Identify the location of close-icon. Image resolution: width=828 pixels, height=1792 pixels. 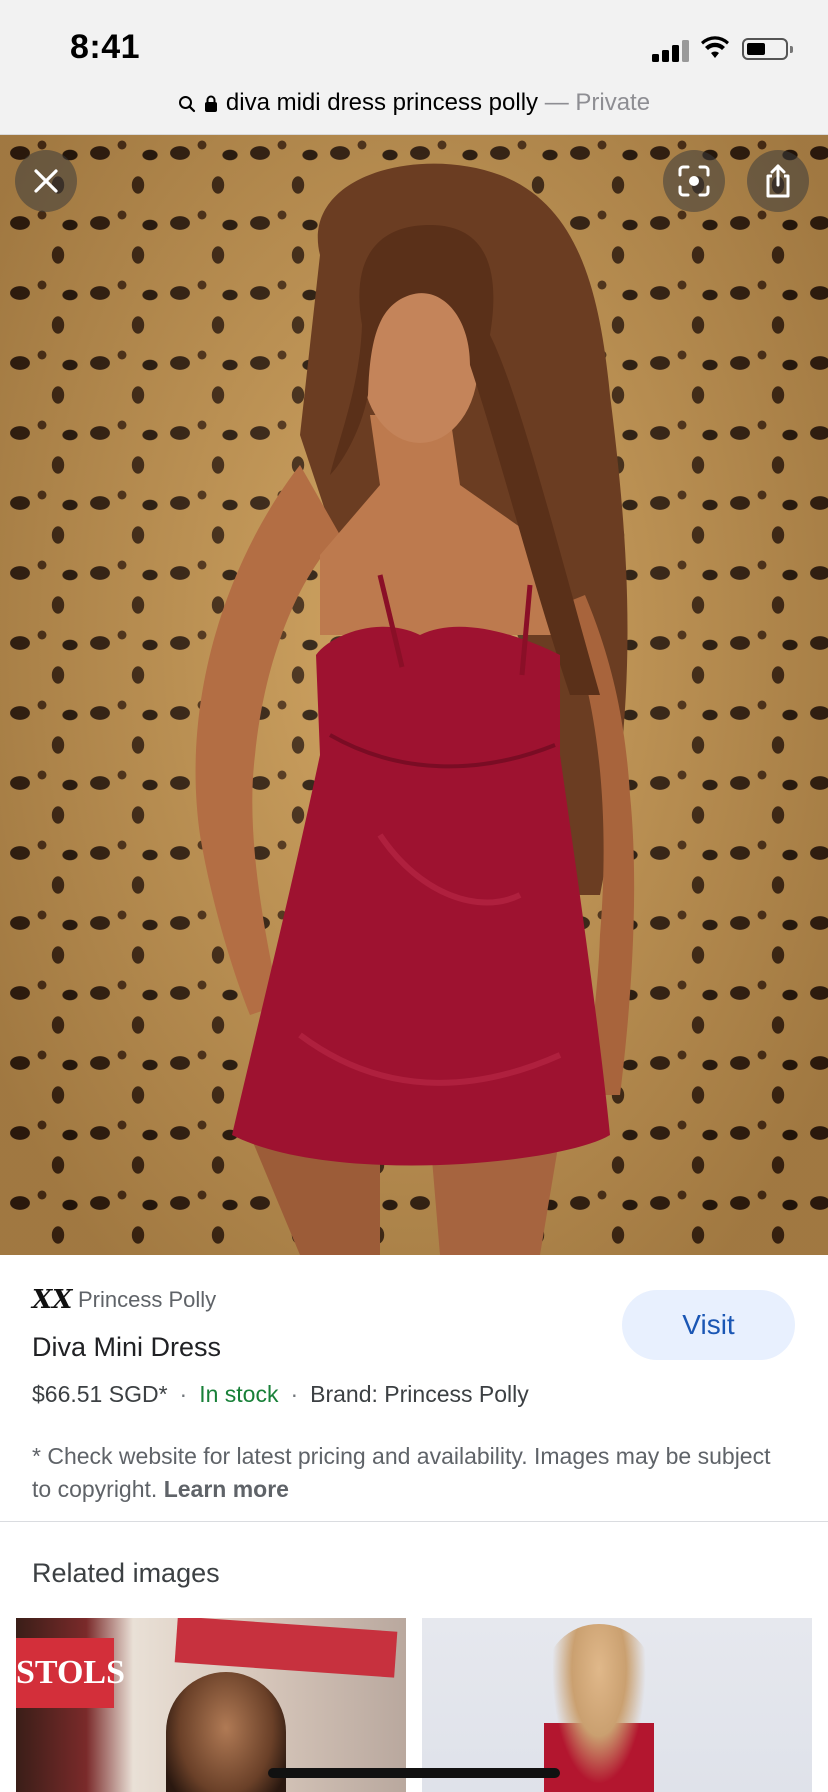
(46, 181).